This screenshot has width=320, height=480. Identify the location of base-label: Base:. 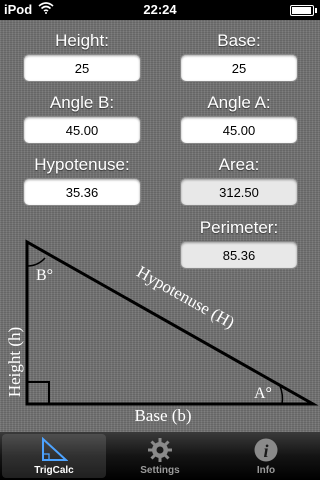
(239, 40).